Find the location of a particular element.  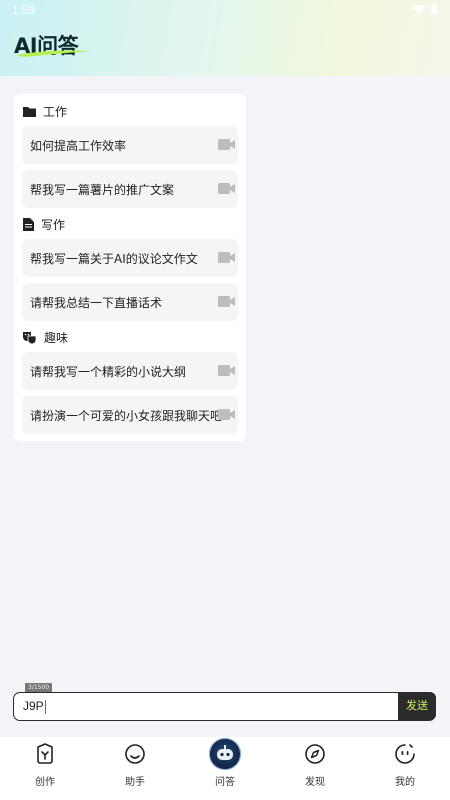

nav-item-discover: 发现 is located at coordinates (315, 768).